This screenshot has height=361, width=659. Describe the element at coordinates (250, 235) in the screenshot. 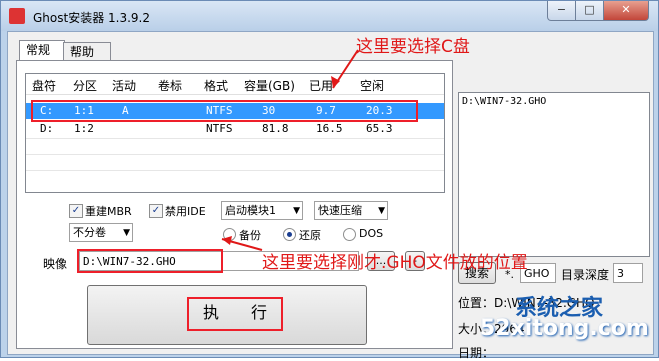

I see `backup-label: 备份` at that location.